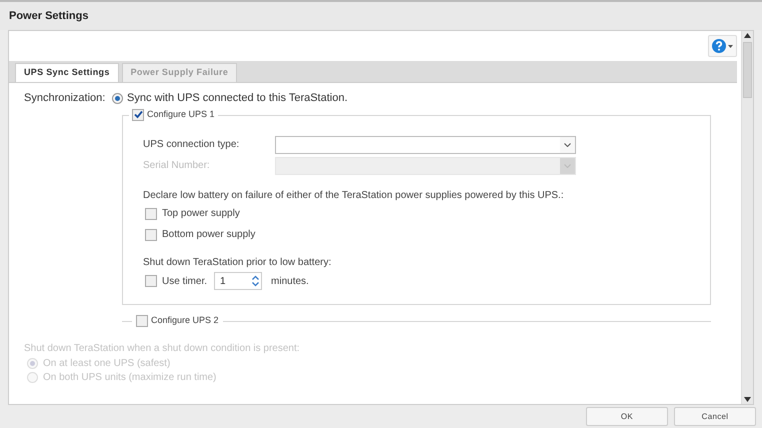  I want to click on radio-button, so click(117, 98).